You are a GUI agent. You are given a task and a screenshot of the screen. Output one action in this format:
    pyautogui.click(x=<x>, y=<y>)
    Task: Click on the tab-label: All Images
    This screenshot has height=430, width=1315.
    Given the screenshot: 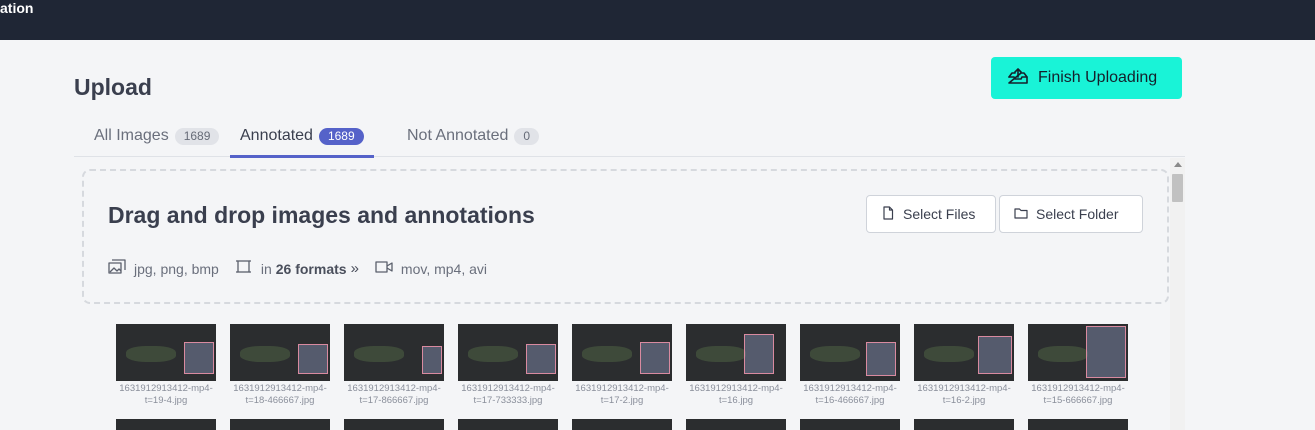 What is the action you would take?
    pyautogui.click(x=131, y=135)
    